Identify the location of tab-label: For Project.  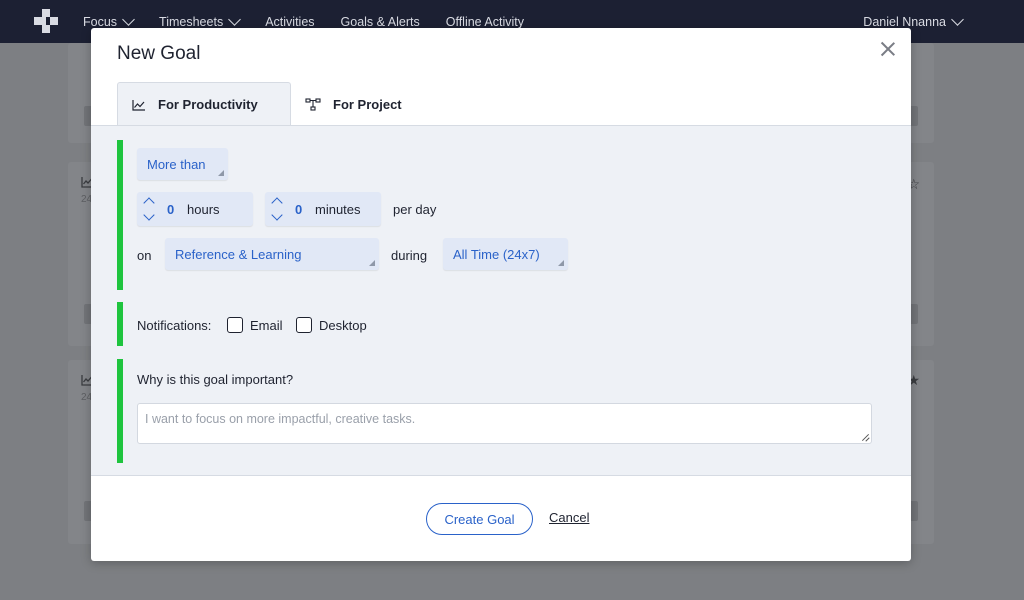
(367, 104).